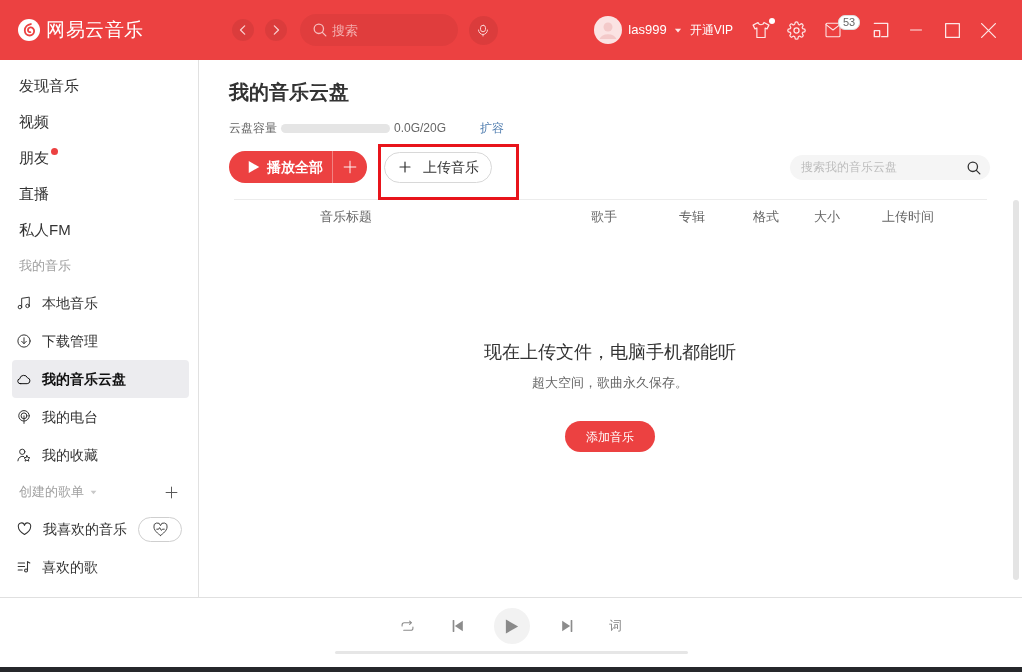 This screenshot has height=672, width=1022. Describe the element at coordinates (615, 626) in the screenshot. I see `lyrics-button: 词` at that location.